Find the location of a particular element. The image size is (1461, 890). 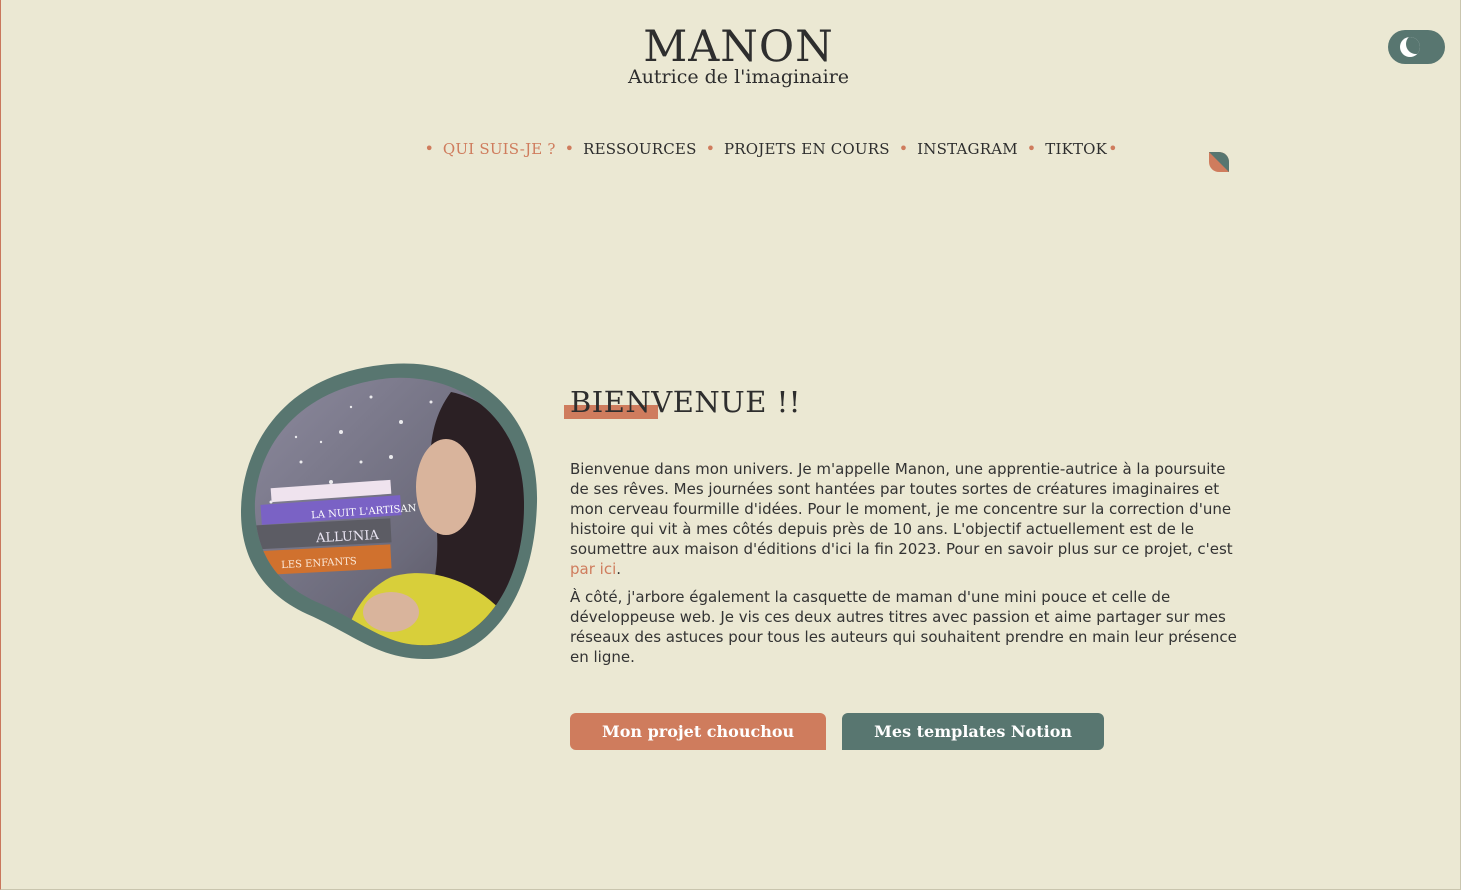

brand-subtitle: Autrice de l'imaginaire is located at coordinates (738, 77).